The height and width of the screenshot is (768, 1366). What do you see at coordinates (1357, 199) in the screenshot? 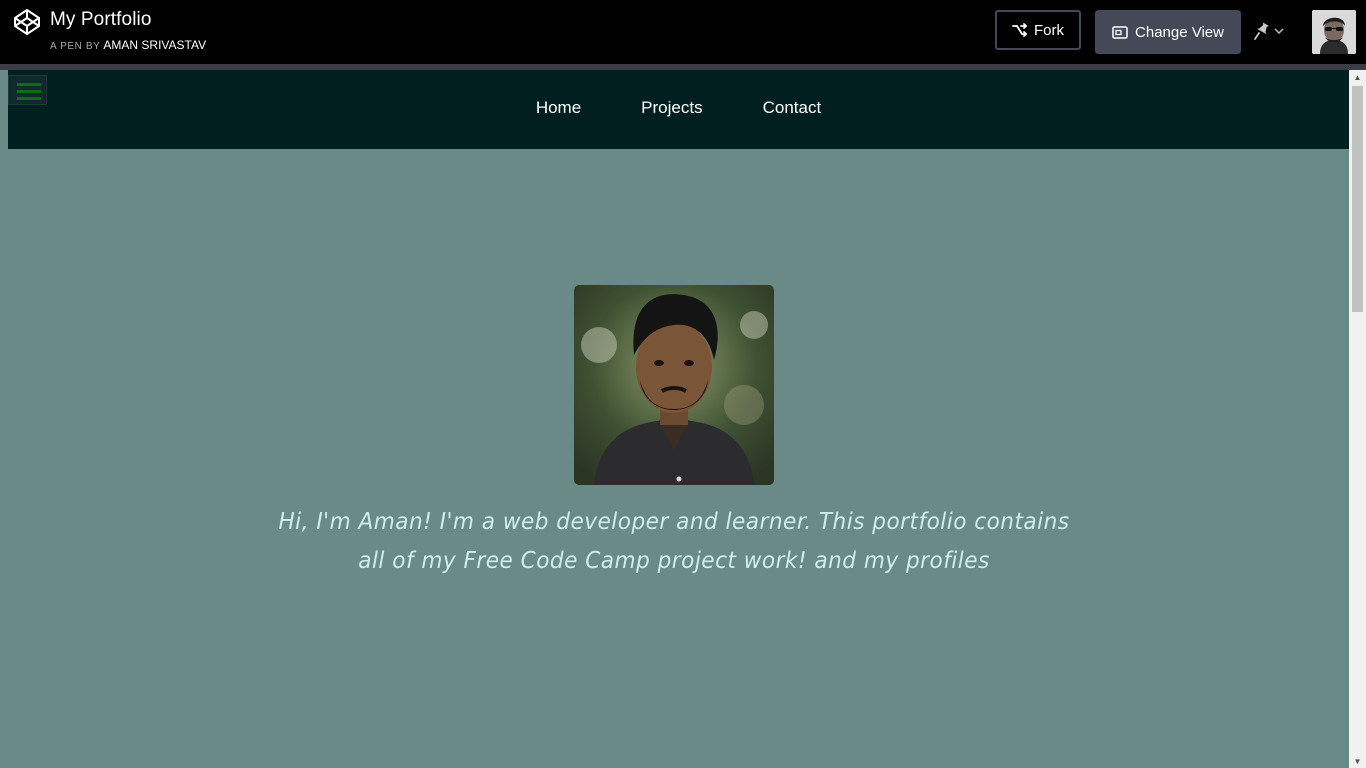
I see `scroll-thumb` at bounding box center [1357, 199].